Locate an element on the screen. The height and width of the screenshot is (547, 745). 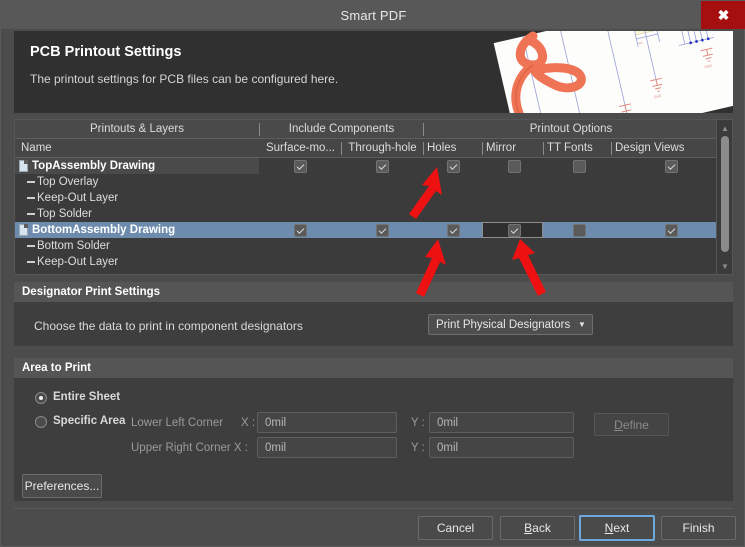
banner-artwork-pdf-ribbon: GND GND GND NET0422 R1 is located at coordinates (613, 72).